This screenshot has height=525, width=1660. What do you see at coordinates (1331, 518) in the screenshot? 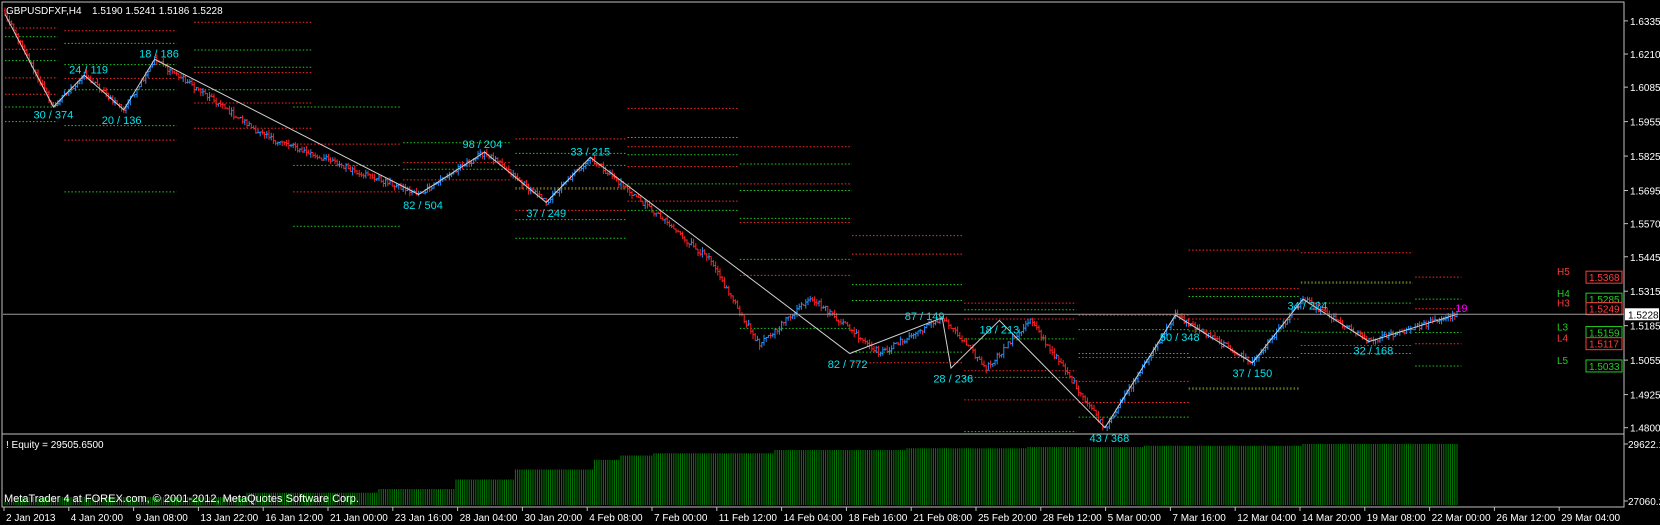
I see `time-tick-label: 14 Mar 20:00` at bounding box center [1331, 518].